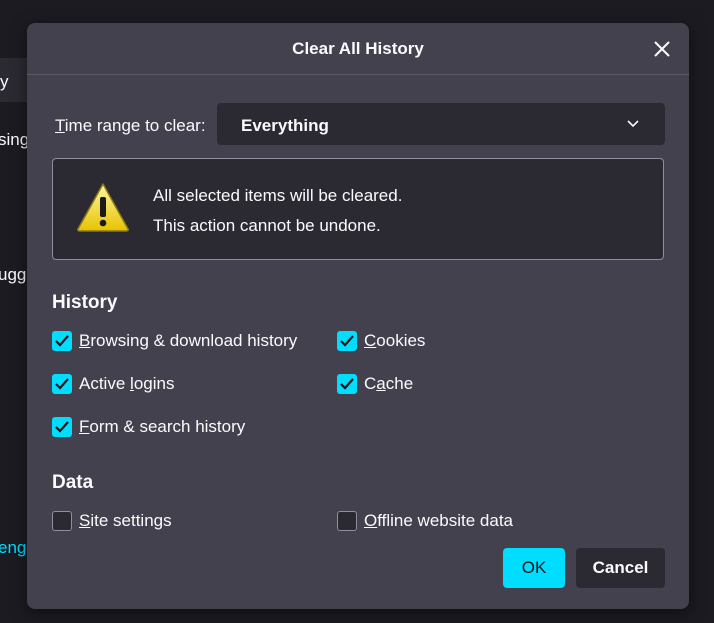  What do you see at coordinates (127, 383) in the screenshot?
I see `checkbox-label: Active logins` at bounding box center [127, 383].